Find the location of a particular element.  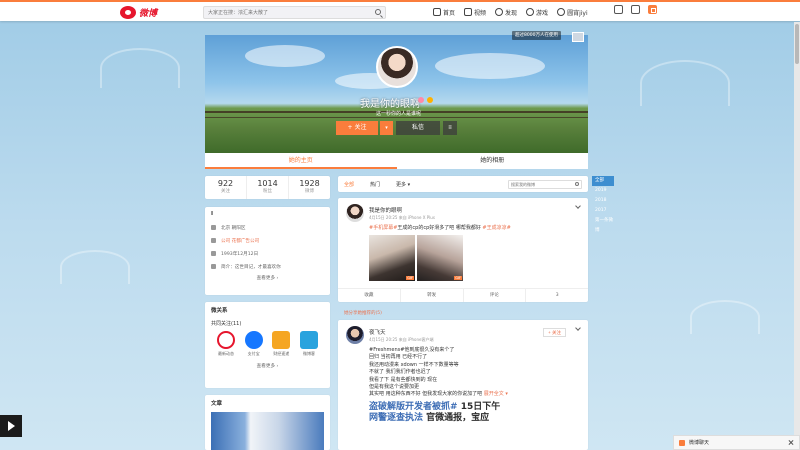

chevron-down-icon: ▾ is located at coordinates (386, 128).